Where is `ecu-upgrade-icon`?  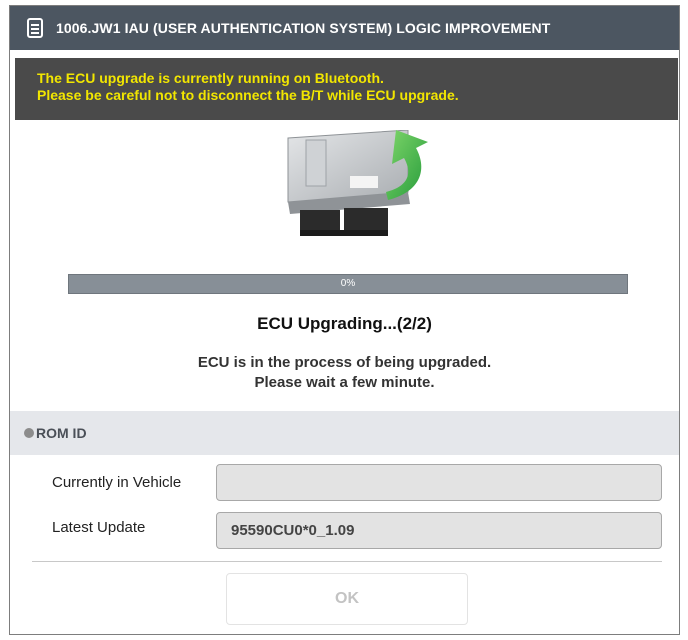 ecu-upgrade-icon is located at coordinates (350, 187).